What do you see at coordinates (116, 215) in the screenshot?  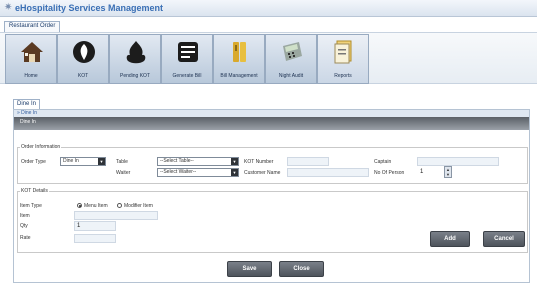 I see `item-input` at bounding box center [116, 215].